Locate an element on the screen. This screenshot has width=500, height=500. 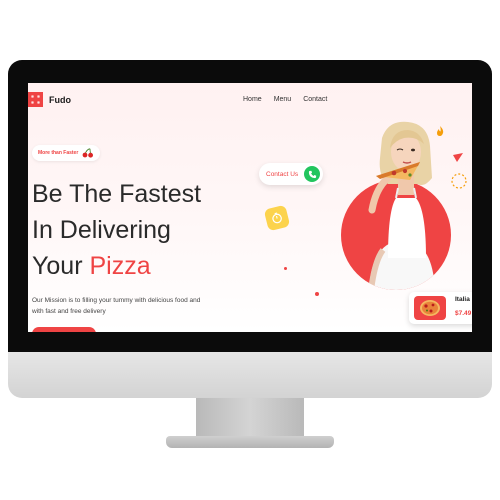
hero-badge-text: More than Faster is located at coordinates (58, 153).